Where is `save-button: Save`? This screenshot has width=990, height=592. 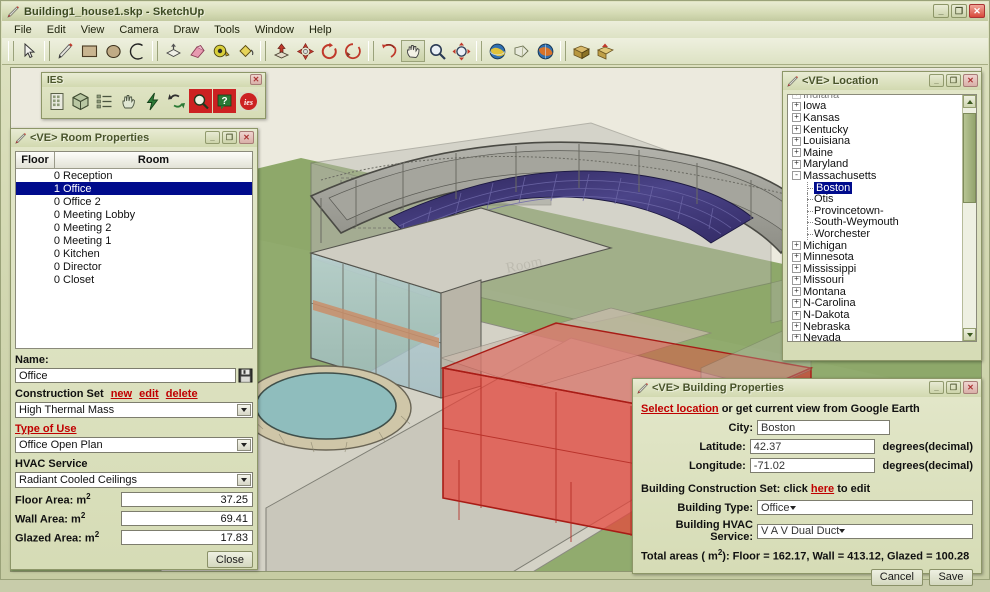
save-button: Save is located at coordinates (951, 577).